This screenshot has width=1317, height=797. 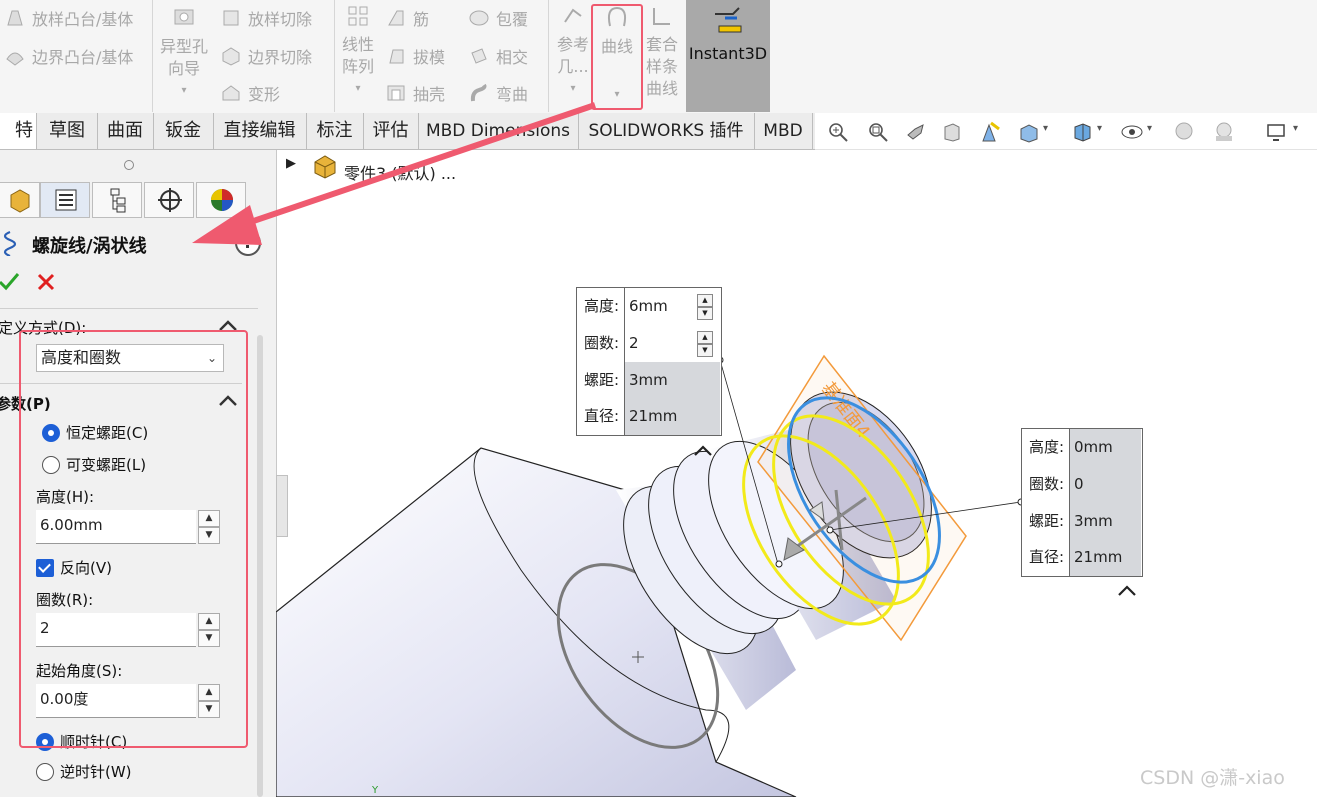 I want to click on loft-cut-button: 放样切除, so click(x=266, y=18).